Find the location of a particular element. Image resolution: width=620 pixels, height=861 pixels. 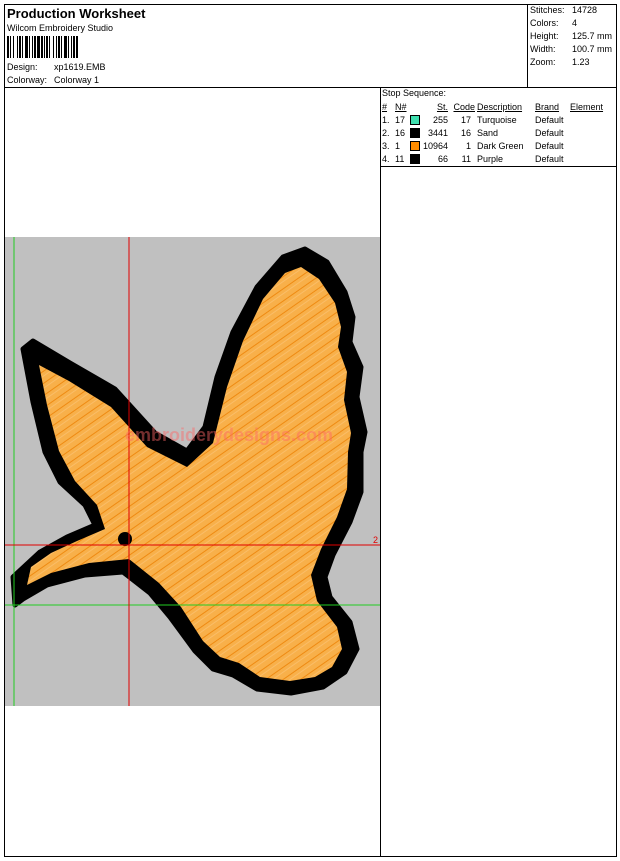

color-description: Dark Green is located at coordinates (500, 145).